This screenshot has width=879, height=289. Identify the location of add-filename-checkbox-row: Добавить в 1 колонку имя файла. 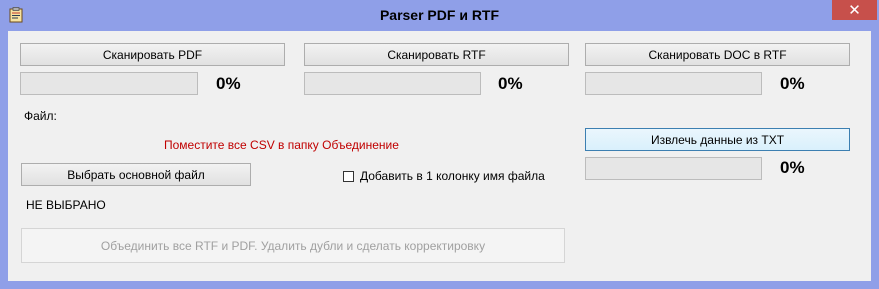
(444, 176).